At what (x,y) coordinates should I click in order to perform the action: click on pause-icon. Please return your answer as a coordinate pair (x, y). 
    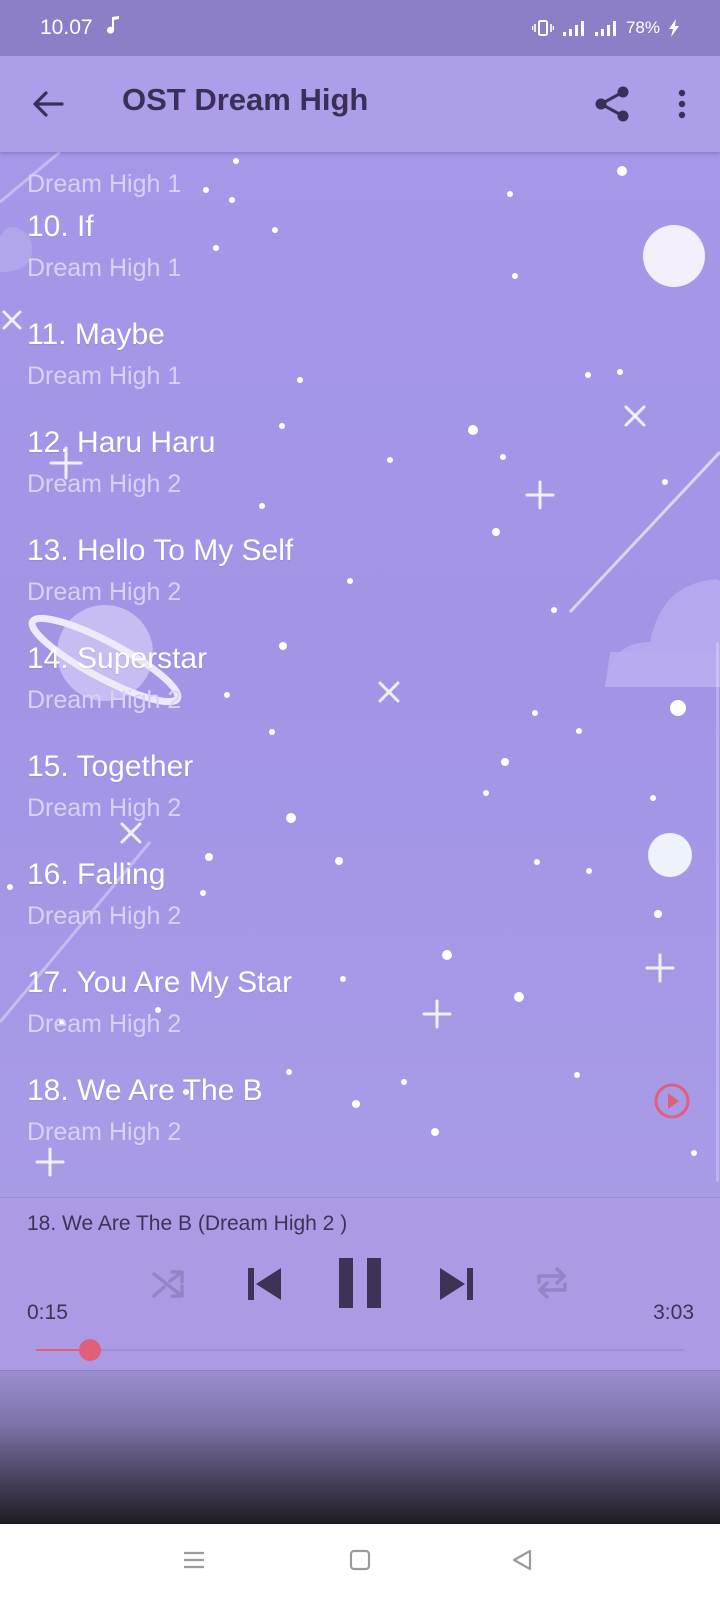
    Looking at the image, I should click on (360, 1283).